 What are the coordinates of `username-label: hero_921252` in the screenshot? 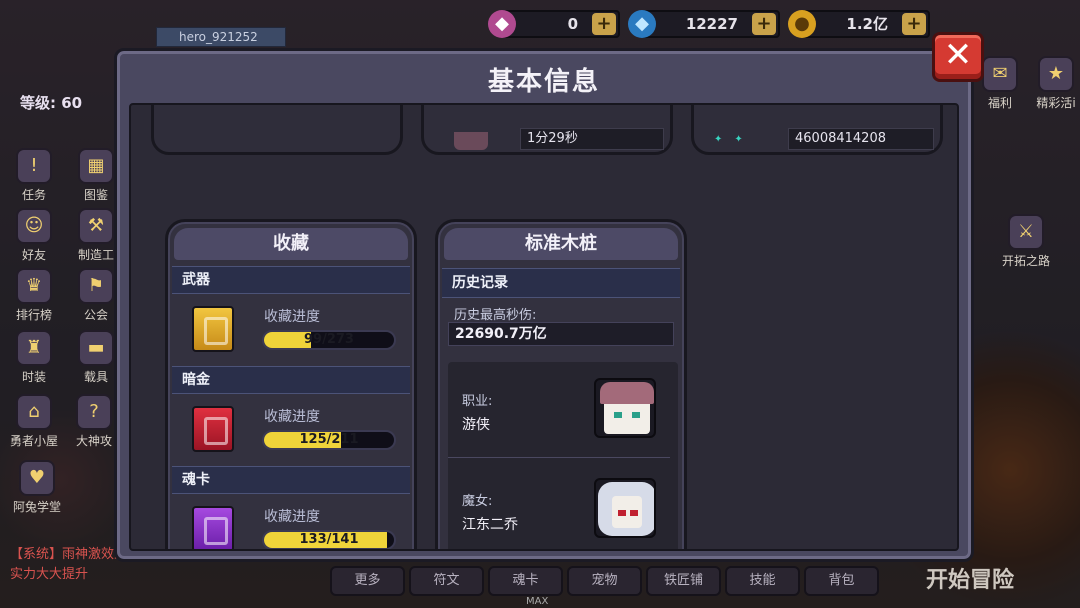 It's located at (221, 37).